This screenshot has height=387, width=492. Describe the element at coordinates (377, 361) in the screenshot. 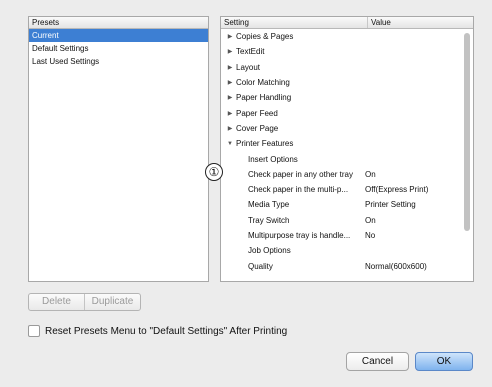

I see `cancel-button: Cancel` at that location.